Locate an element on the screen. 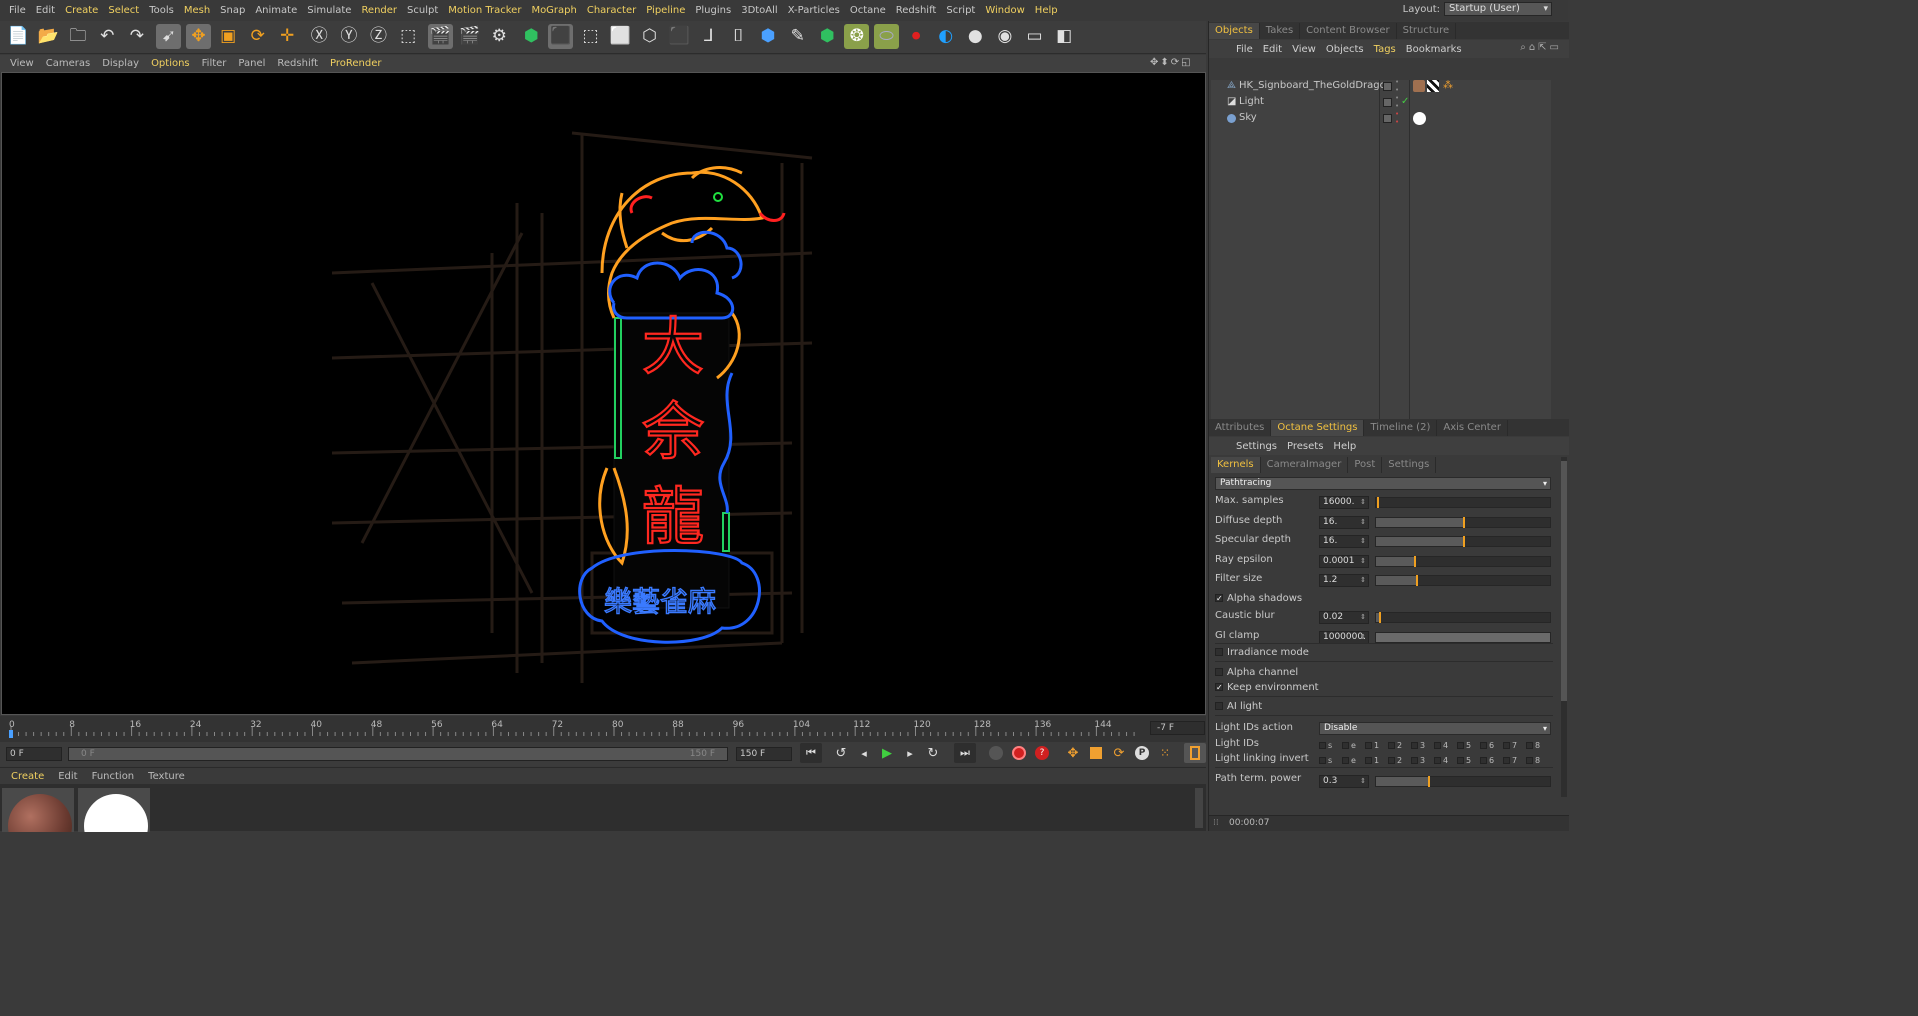 Image resolution: width=1918 pixels, height=1016 pixels. octane-live-viewer-icon: ❂ is located at coordinates (857, 36).